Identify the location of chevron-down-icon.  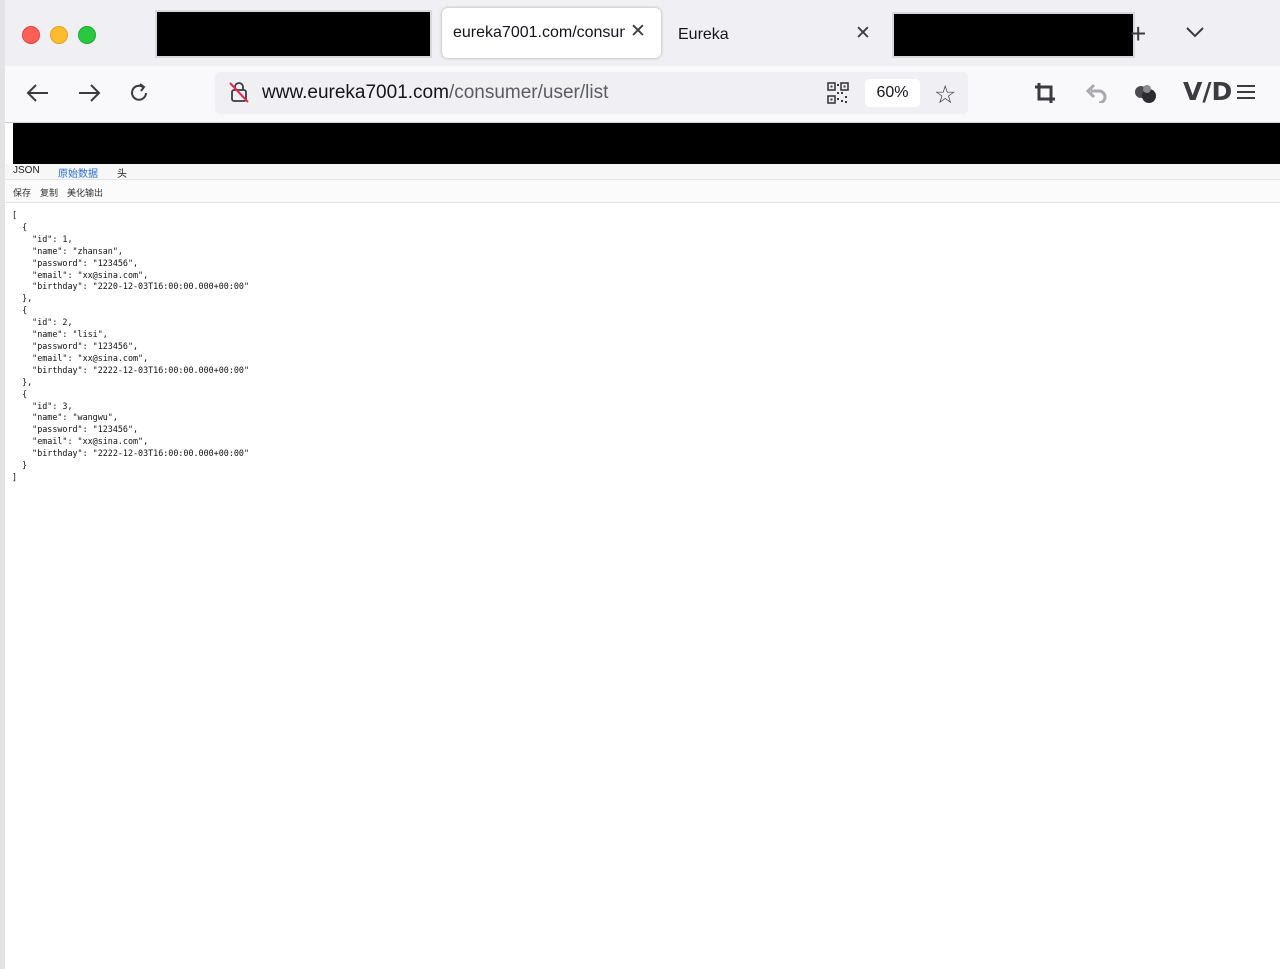
(1195, 32).